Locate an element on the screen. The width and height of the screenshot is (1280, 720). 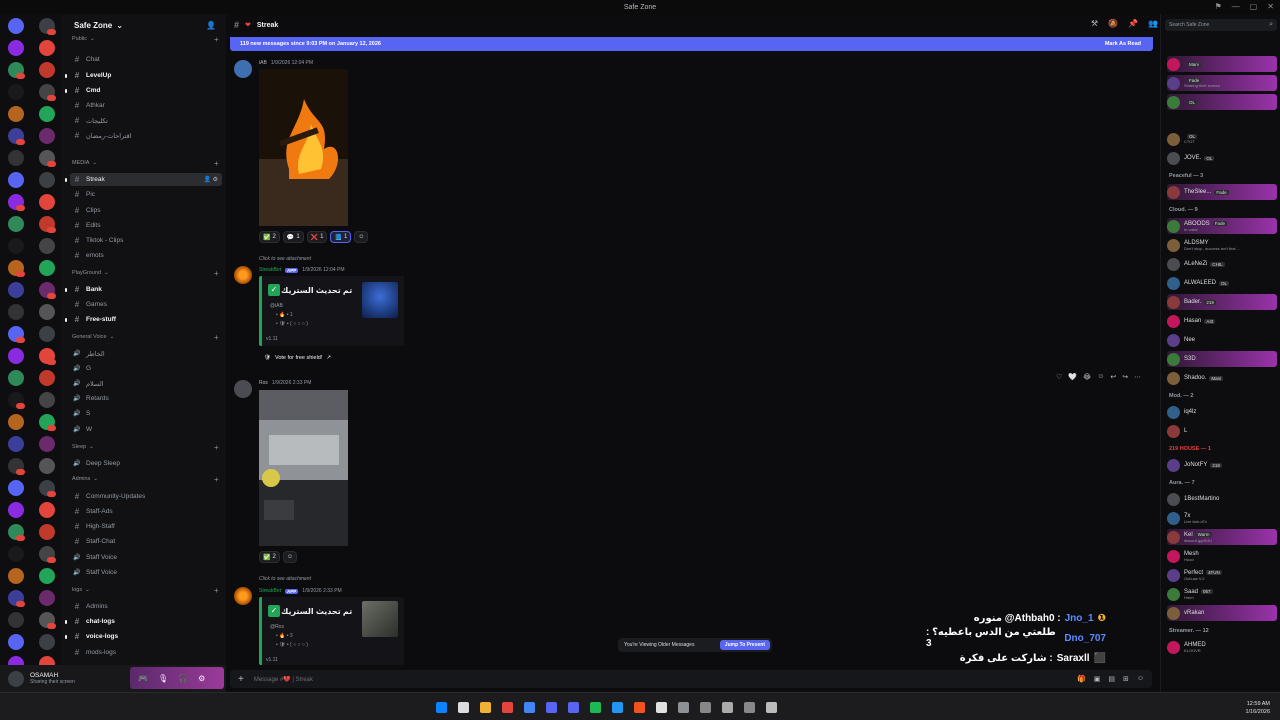
jump-to-present-button: Jump To Present is located at coordinates (744, 645).